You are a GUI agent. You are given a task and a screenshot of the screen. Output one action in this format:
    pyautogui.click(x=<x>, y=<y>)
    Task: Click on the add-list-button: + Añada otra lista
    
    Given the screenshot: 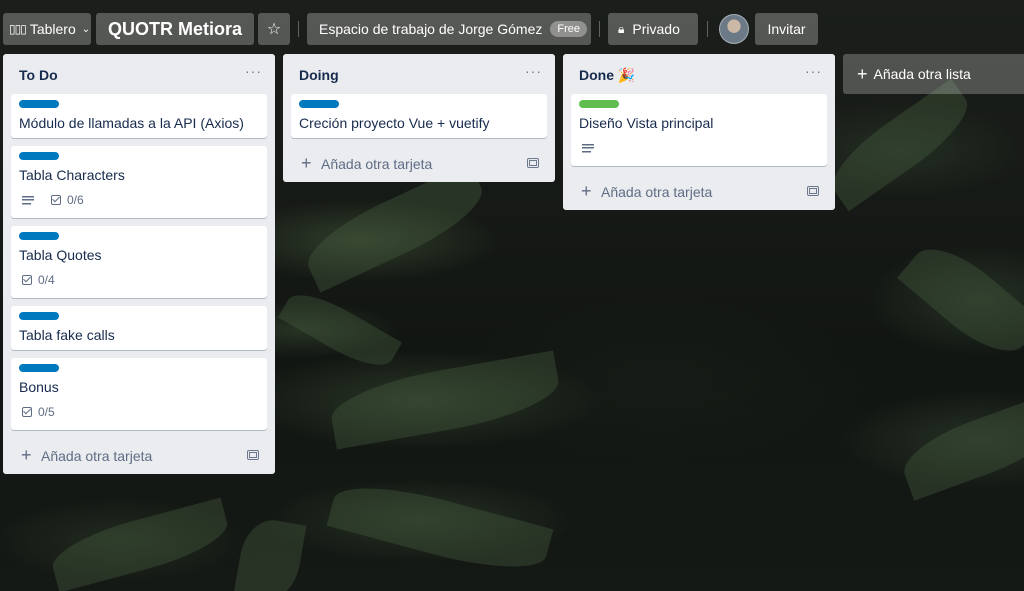 What is the action you would take?
    pyautogui.click(x=933, y=74)
    